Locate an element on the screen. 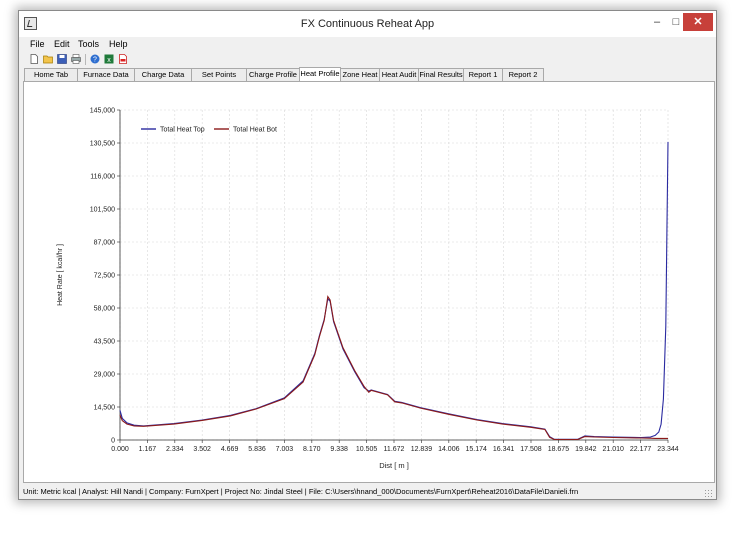 The width and height of the screenshot is (743, 533). title-bar: FX Continuous Reheat App – □ ✕ is located at coordinates (367, 24).